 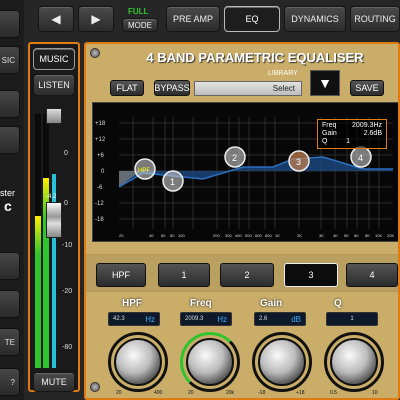 I want to click on gain-value: 2.6, so click(x=263, y=319).